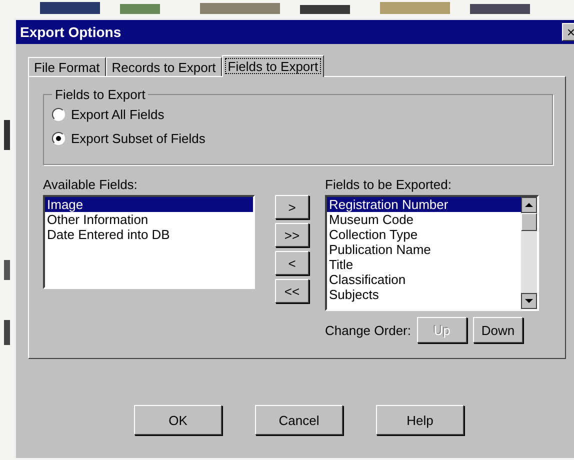 The image size is (574, 460). What do you see at coordinates (424, 249) in the screenshot?
I see `list-item: Publication Name` at bounding box center [424, 249].